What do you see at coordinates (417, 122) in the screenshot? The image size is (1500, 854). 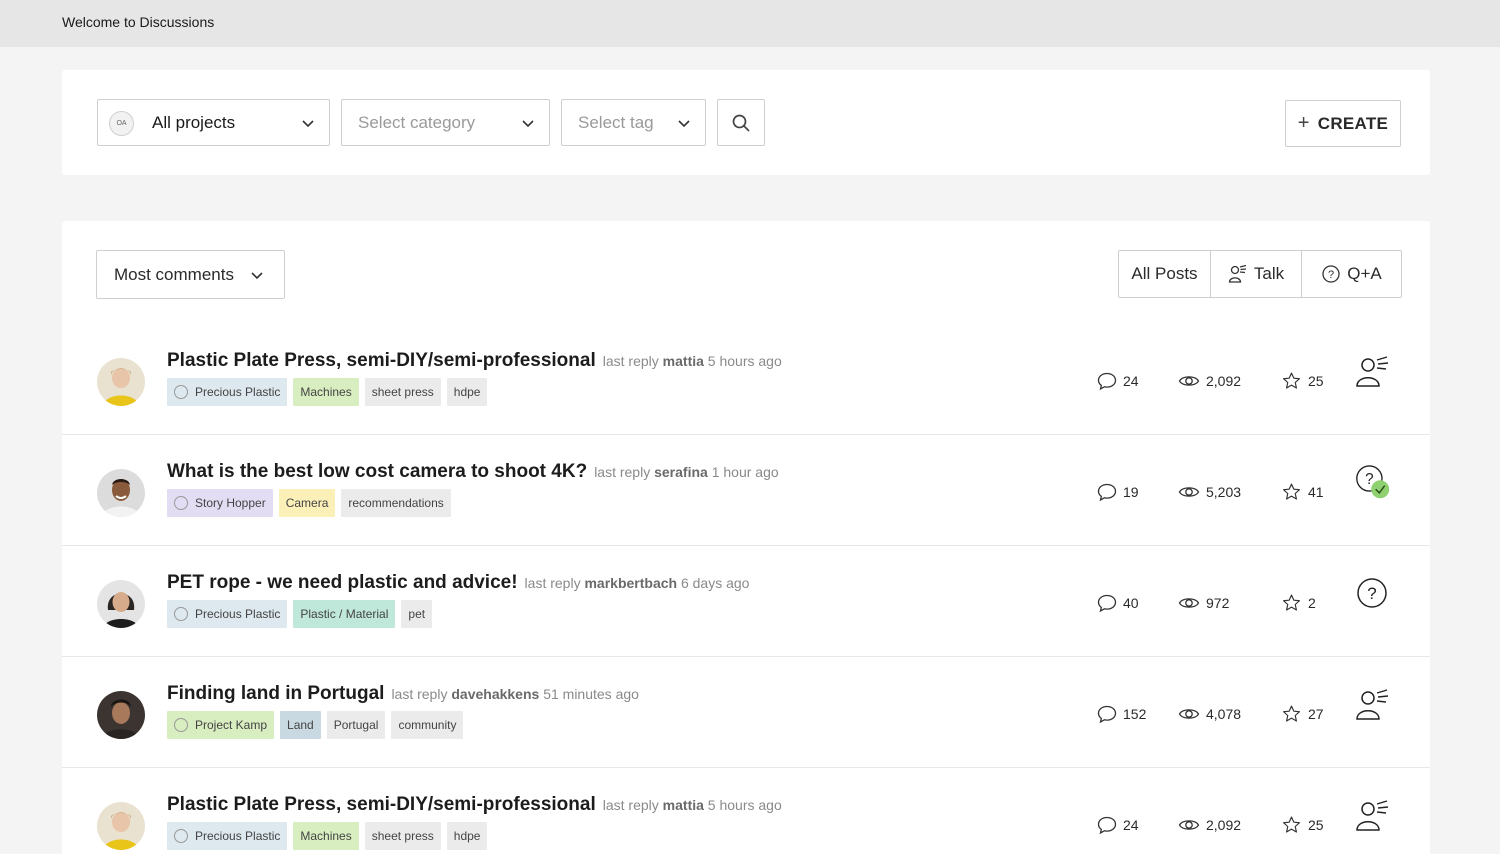 I see `category-dropdown-placeholder: Select category` at bounding box center [417, 122].